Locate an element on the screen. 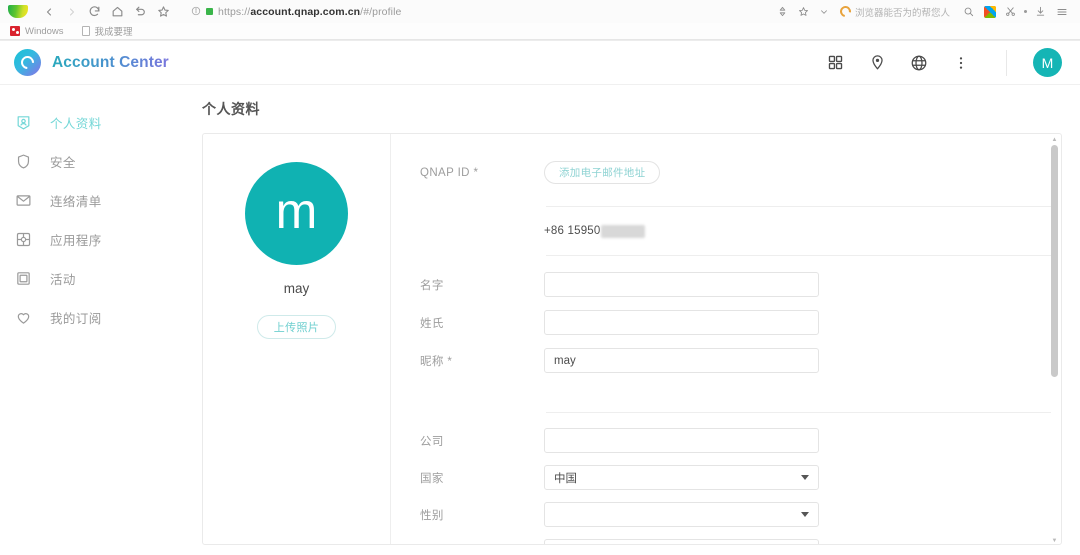  form-row-nickname: 昵称 * is located at coordinates (726, 360).